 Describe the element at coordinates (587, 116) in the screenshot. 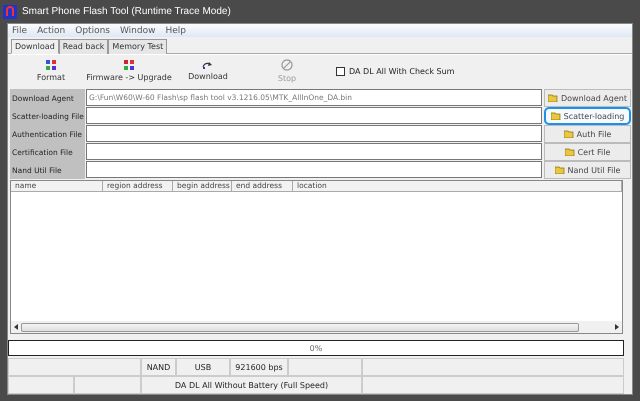

I see `browse-button: Scatter-loading` at that location.